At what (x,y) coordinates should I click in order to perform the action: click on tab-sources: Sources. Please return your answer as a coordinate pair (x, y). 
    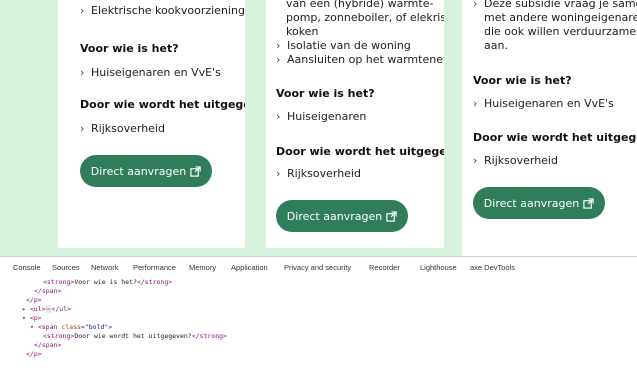
    Looking at the image, I should click on (66, 267).